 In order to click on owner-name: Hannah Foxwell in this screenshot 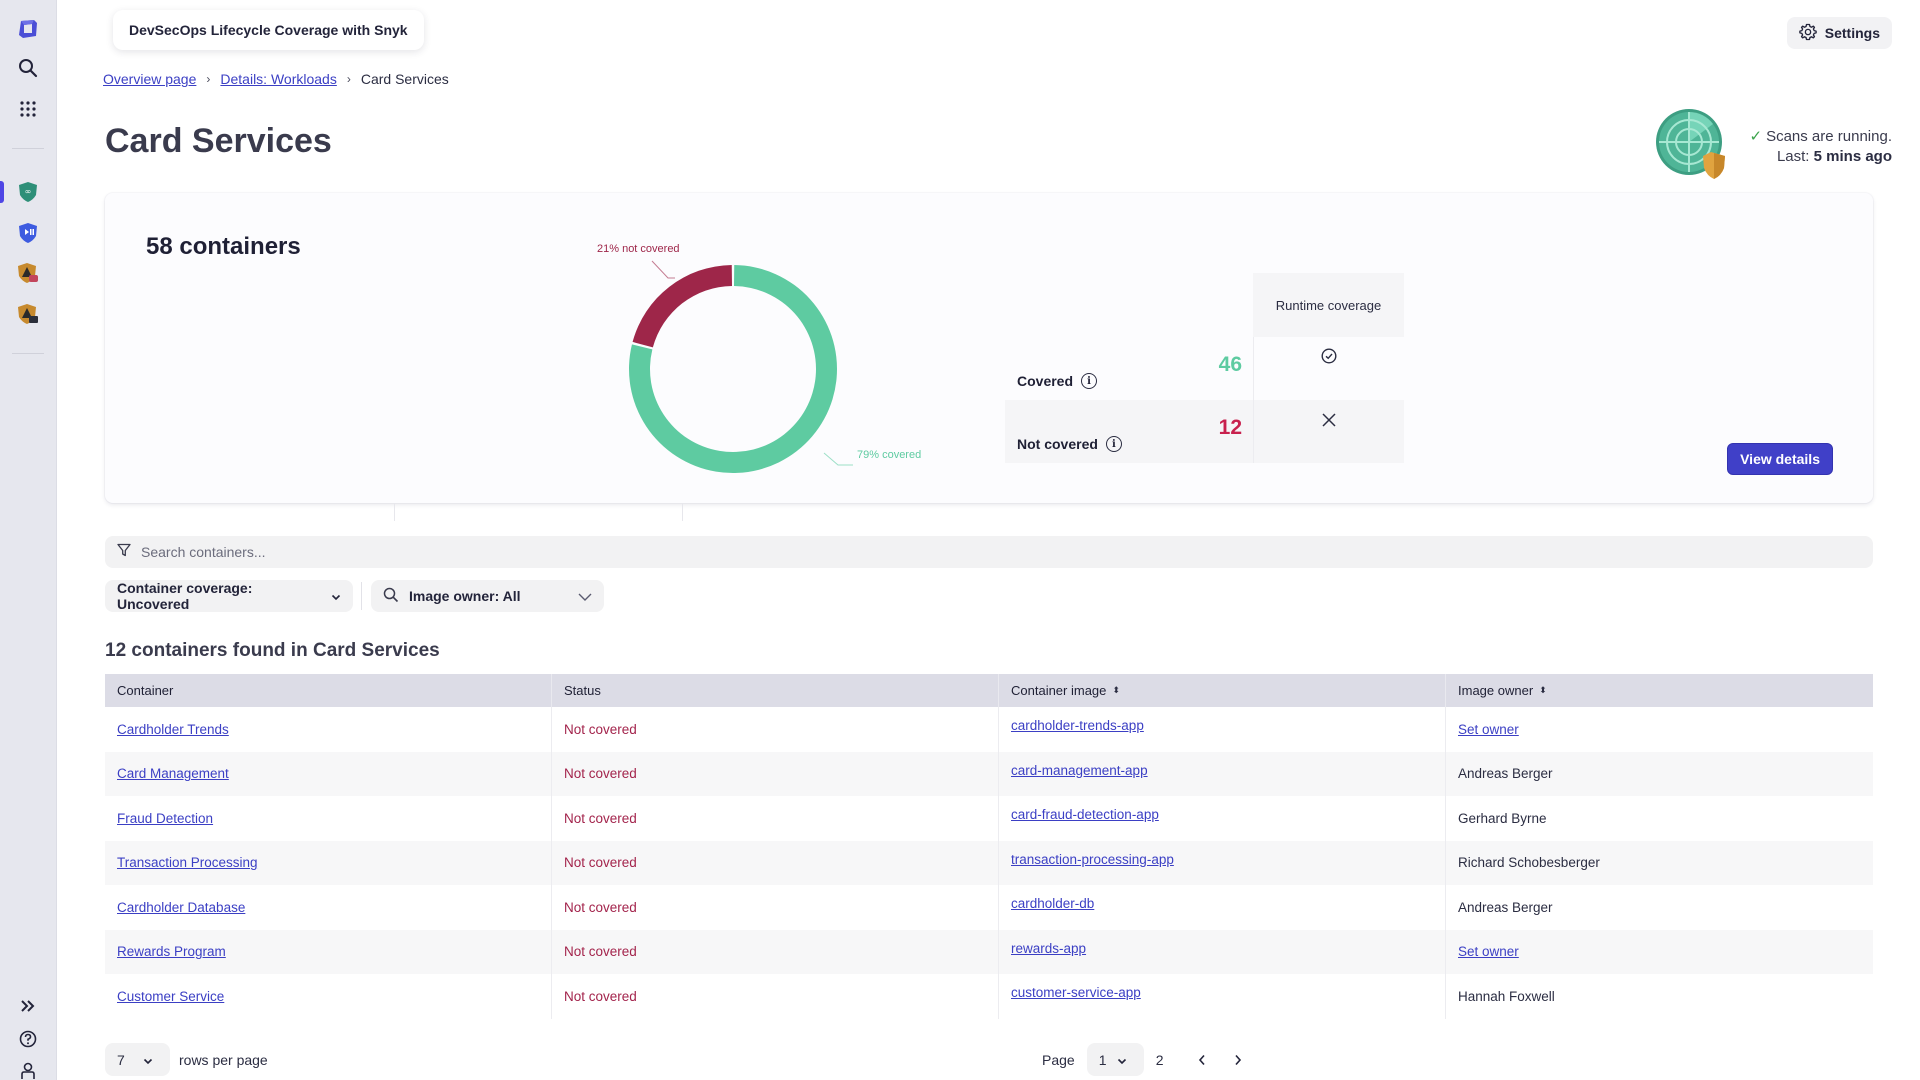, I will do `click(1506, 996)`.